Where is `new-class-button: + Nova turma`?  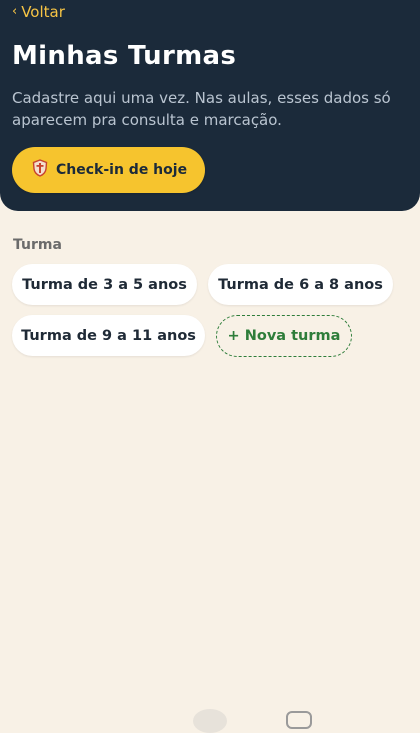
new-class-button: + Nova turma is located at coordinates (284, 336).